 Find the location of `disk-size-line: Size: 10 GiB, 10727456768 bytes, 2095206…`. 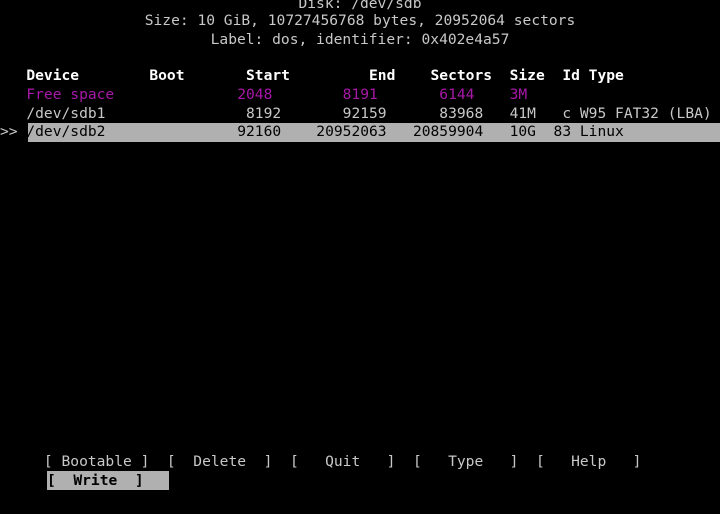

disk-size-line: Size: 10 GiB, 10727456768 bytes, 2095206… is located at coordinates (360, 20).